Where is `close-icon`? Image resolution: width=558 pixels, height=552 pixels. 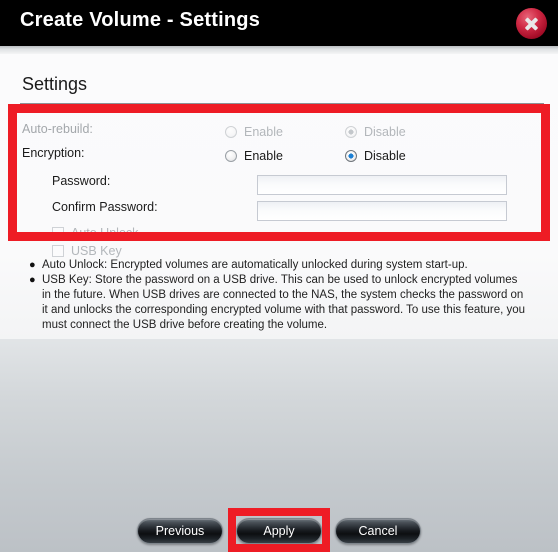
close-icon is located at coordinates (531, 23).